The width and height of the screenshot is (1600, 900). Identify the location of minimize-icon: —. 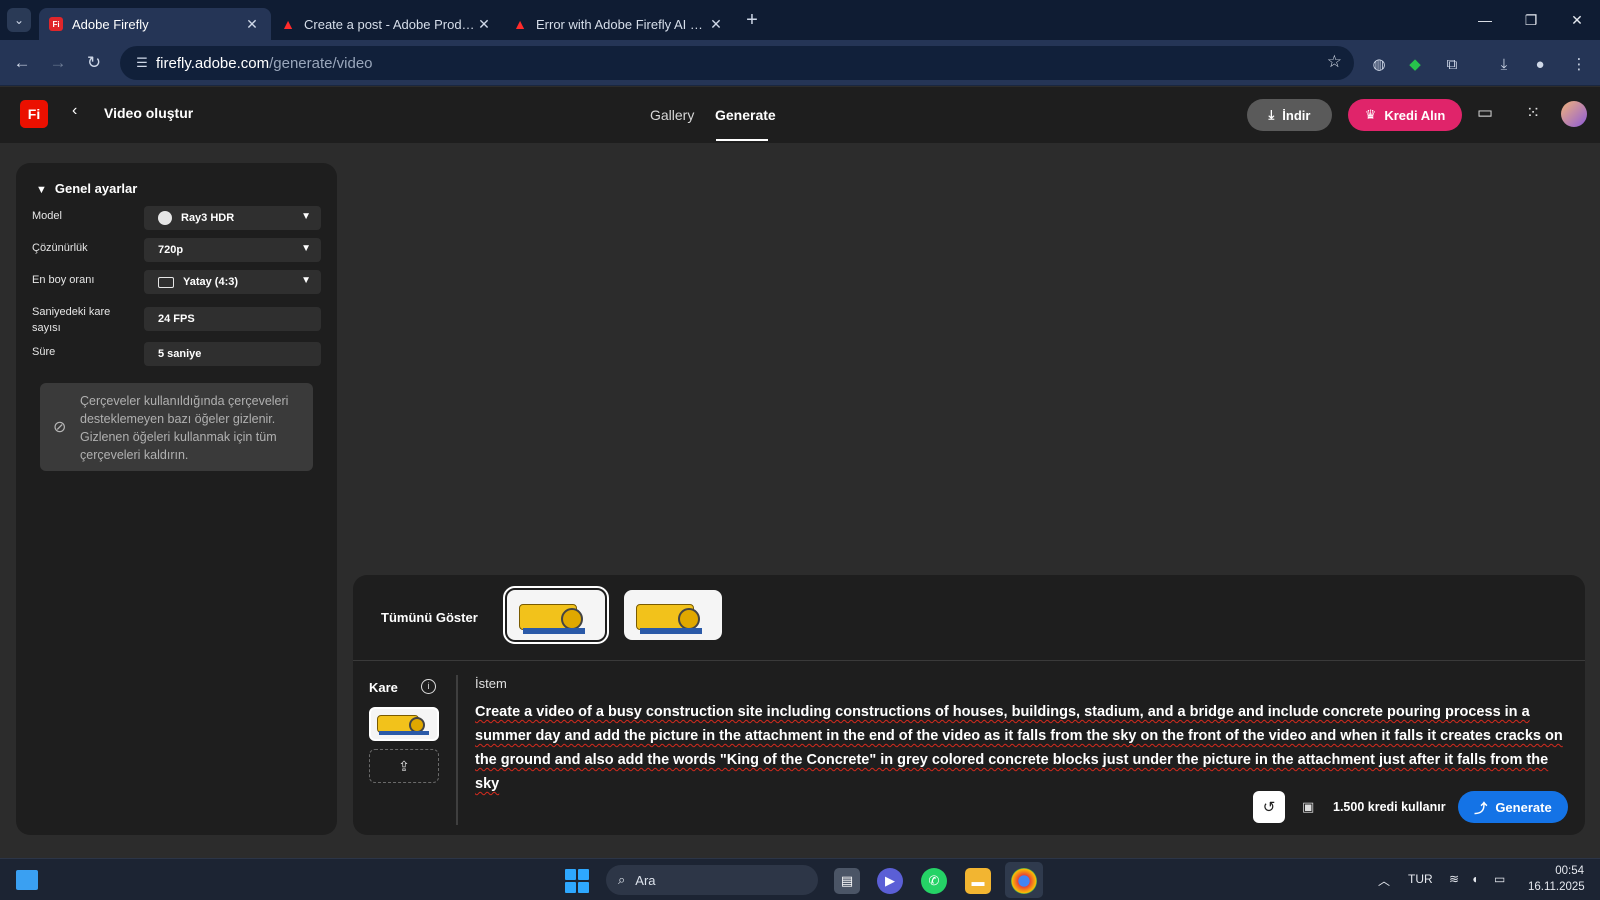
(1485, 20).